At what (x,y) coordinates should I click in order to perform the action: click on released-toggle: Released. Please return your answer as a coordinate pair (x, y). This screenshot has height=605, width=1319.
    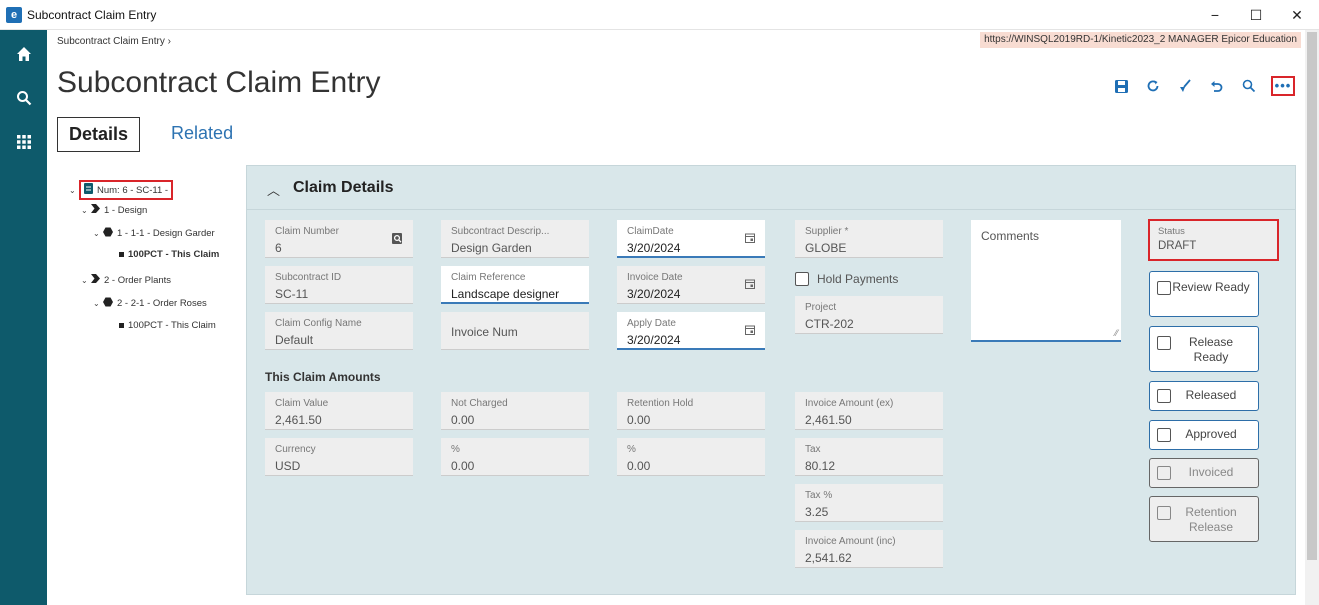
    Looking at the image, I should click on (1204, 396).